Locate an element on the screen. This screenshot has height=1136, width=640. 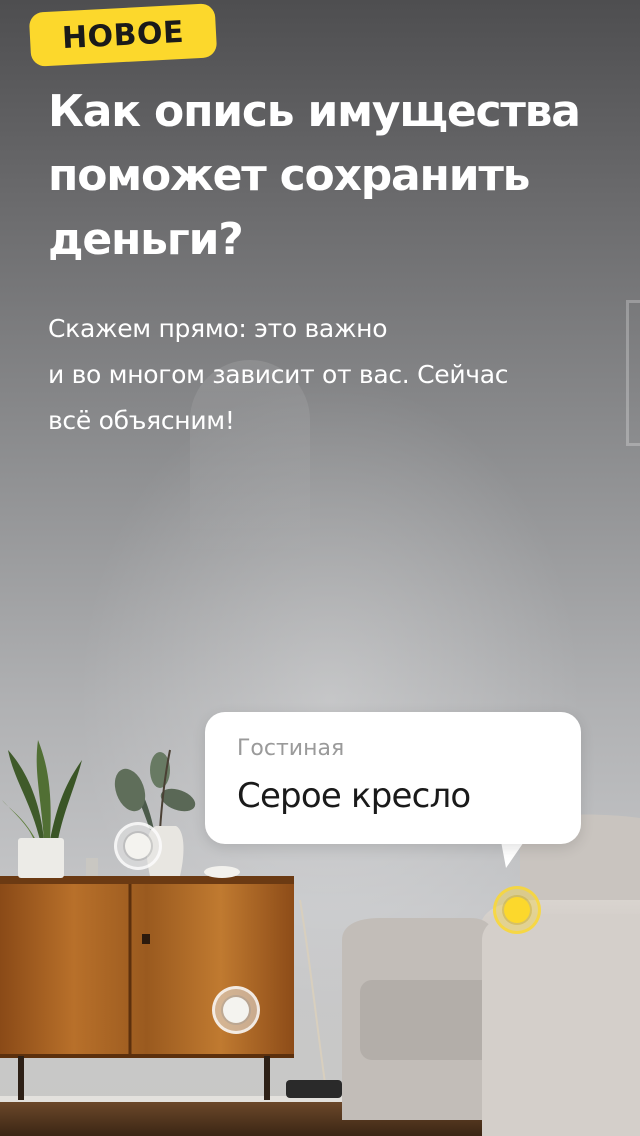
new-badge-label: НОВОЕ is located at coordinates (123, 35).